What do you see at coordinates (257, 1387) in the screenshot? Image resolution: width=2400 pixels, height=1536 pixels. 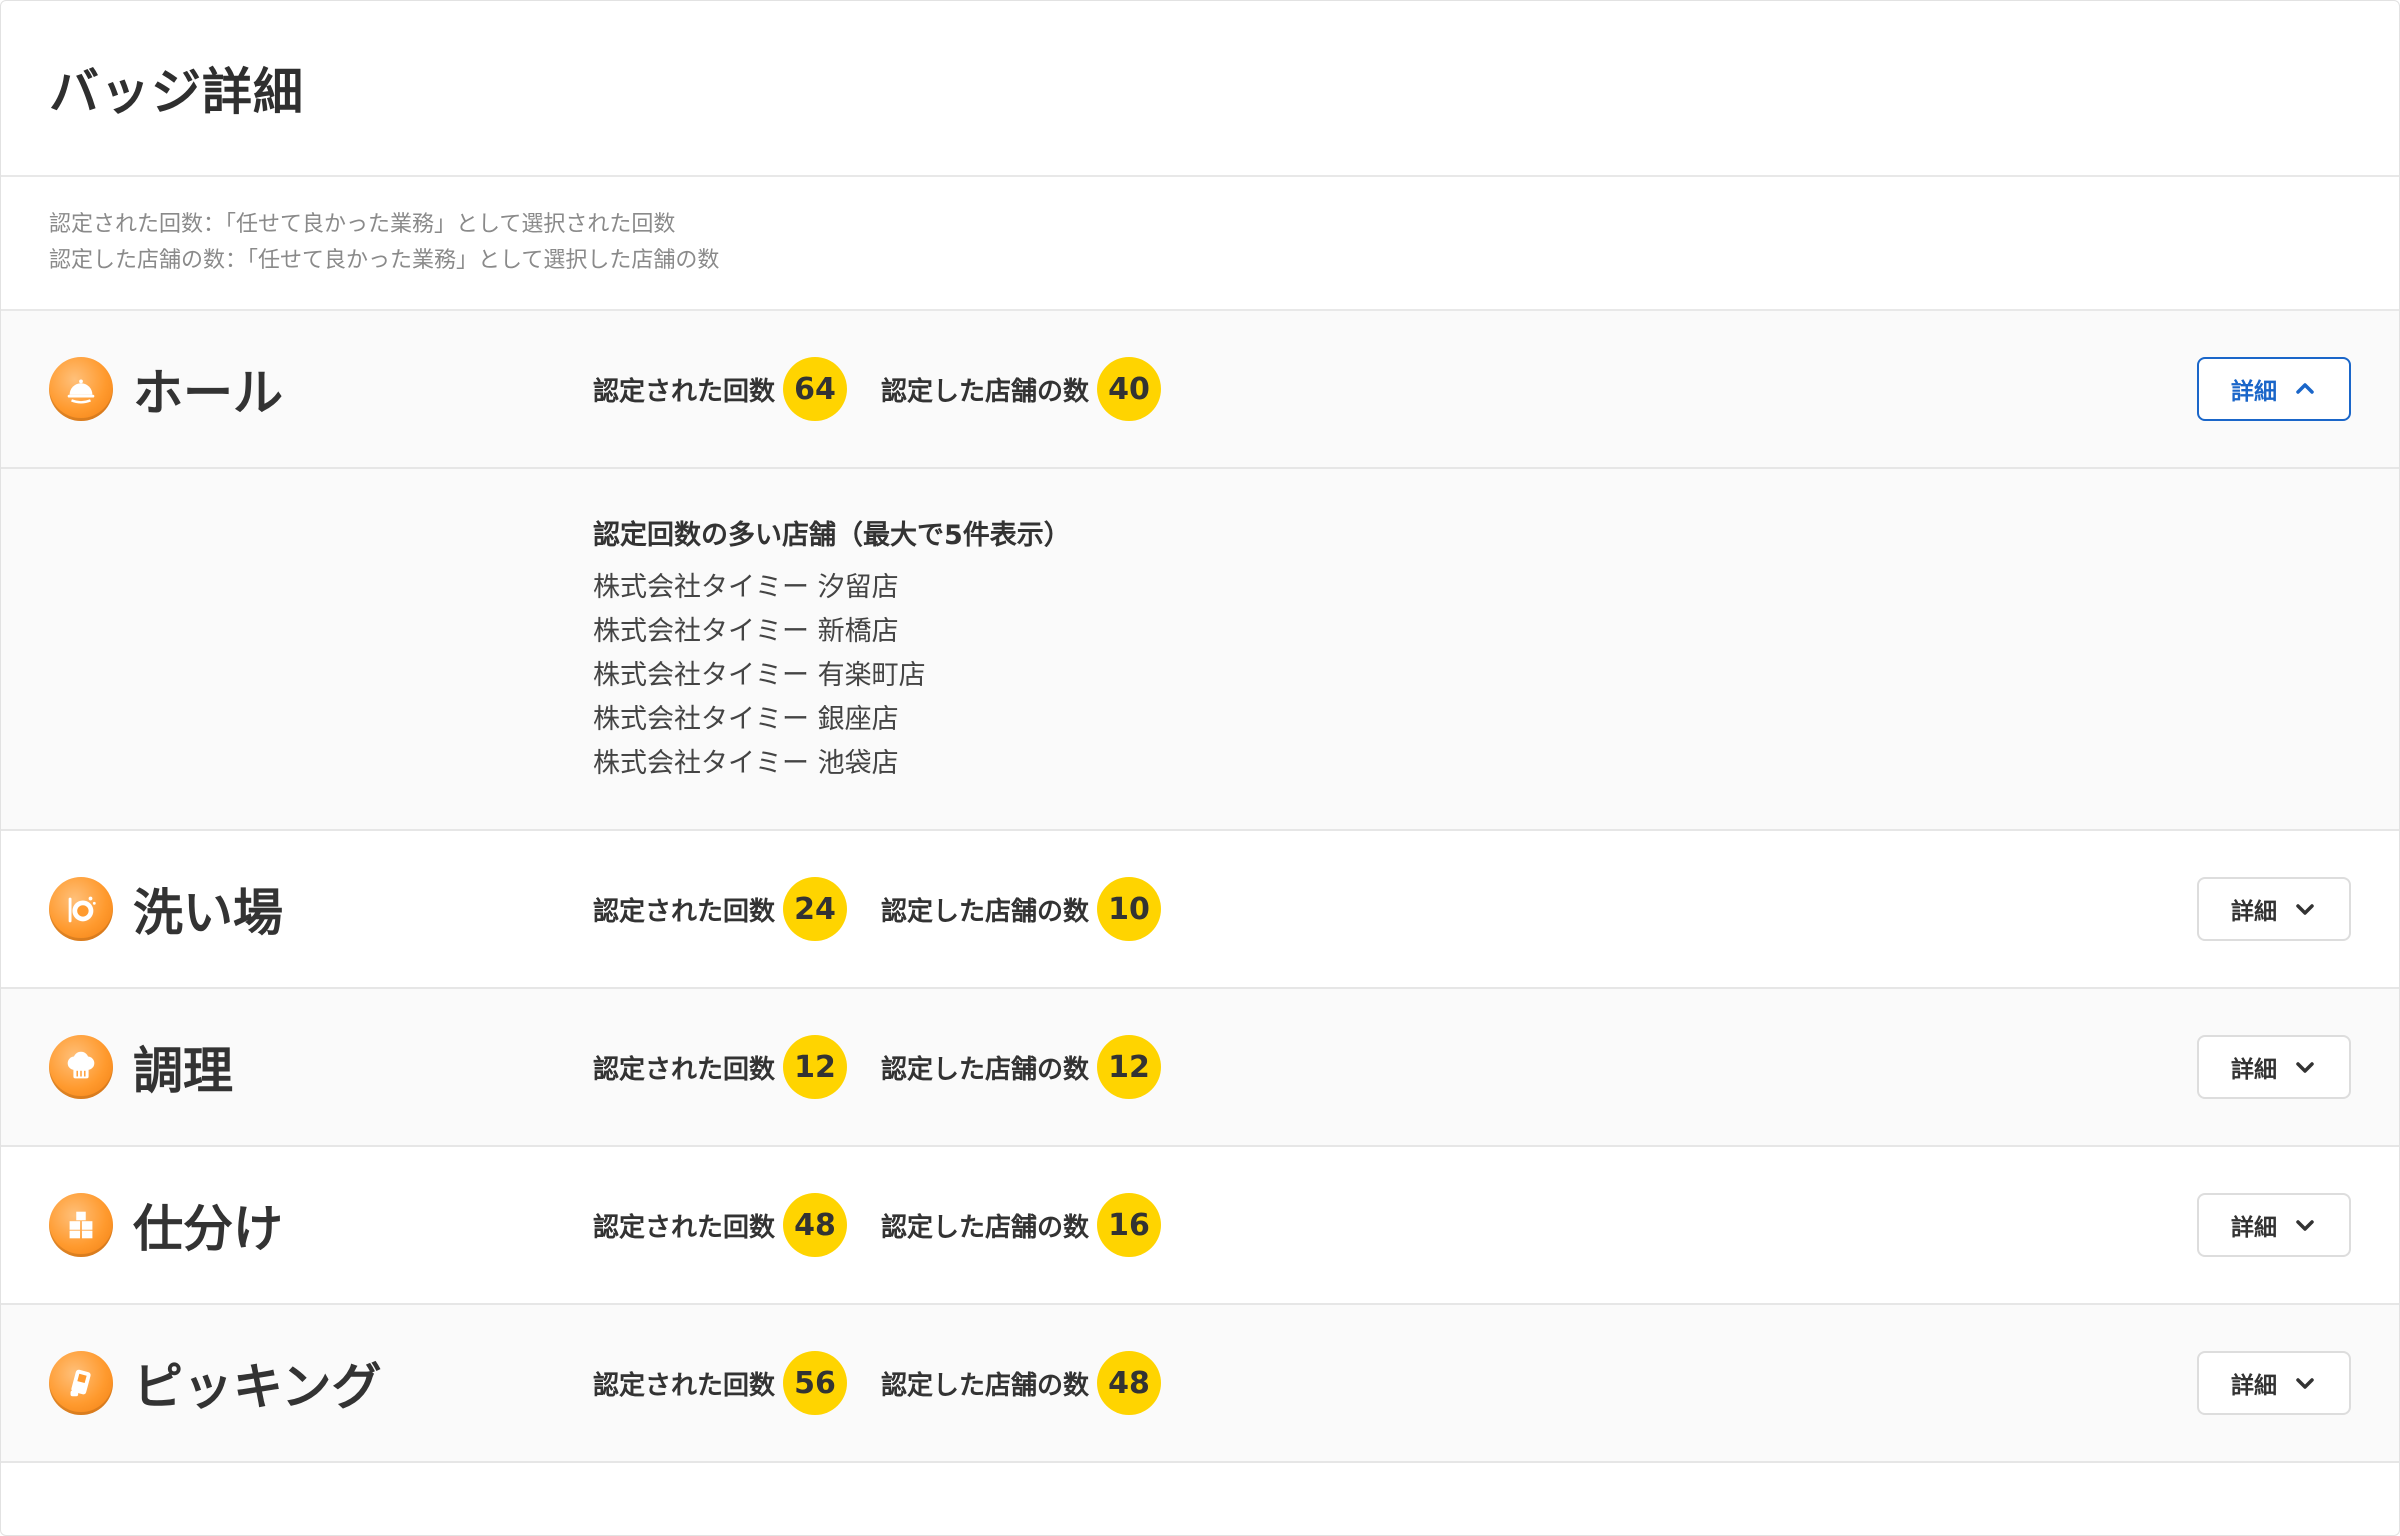 I see `category-name: ピッキング` at bounding box center [257, 1387].